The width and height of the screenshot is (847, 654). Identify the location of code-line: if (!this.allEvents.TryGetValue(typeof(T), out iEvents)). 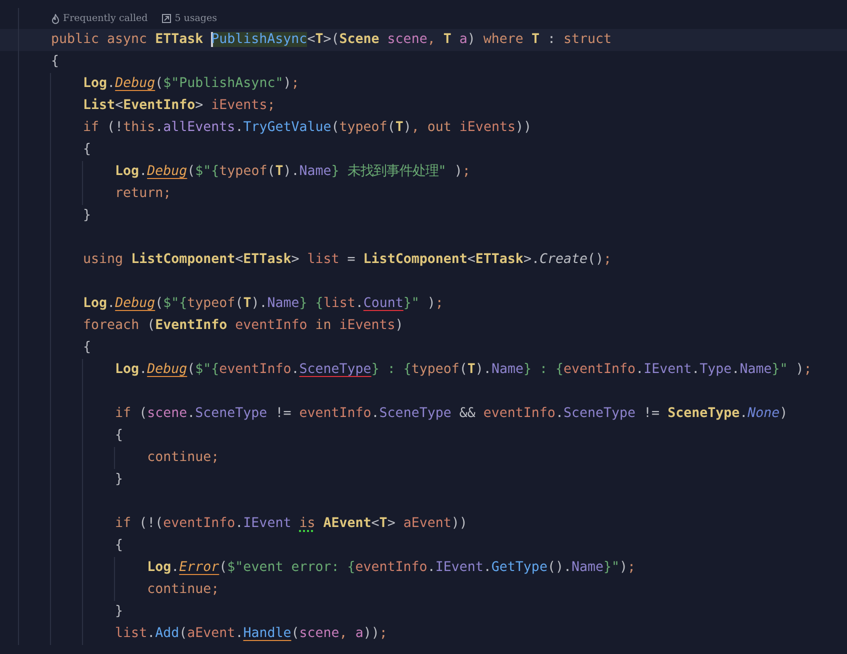
(307, 128).